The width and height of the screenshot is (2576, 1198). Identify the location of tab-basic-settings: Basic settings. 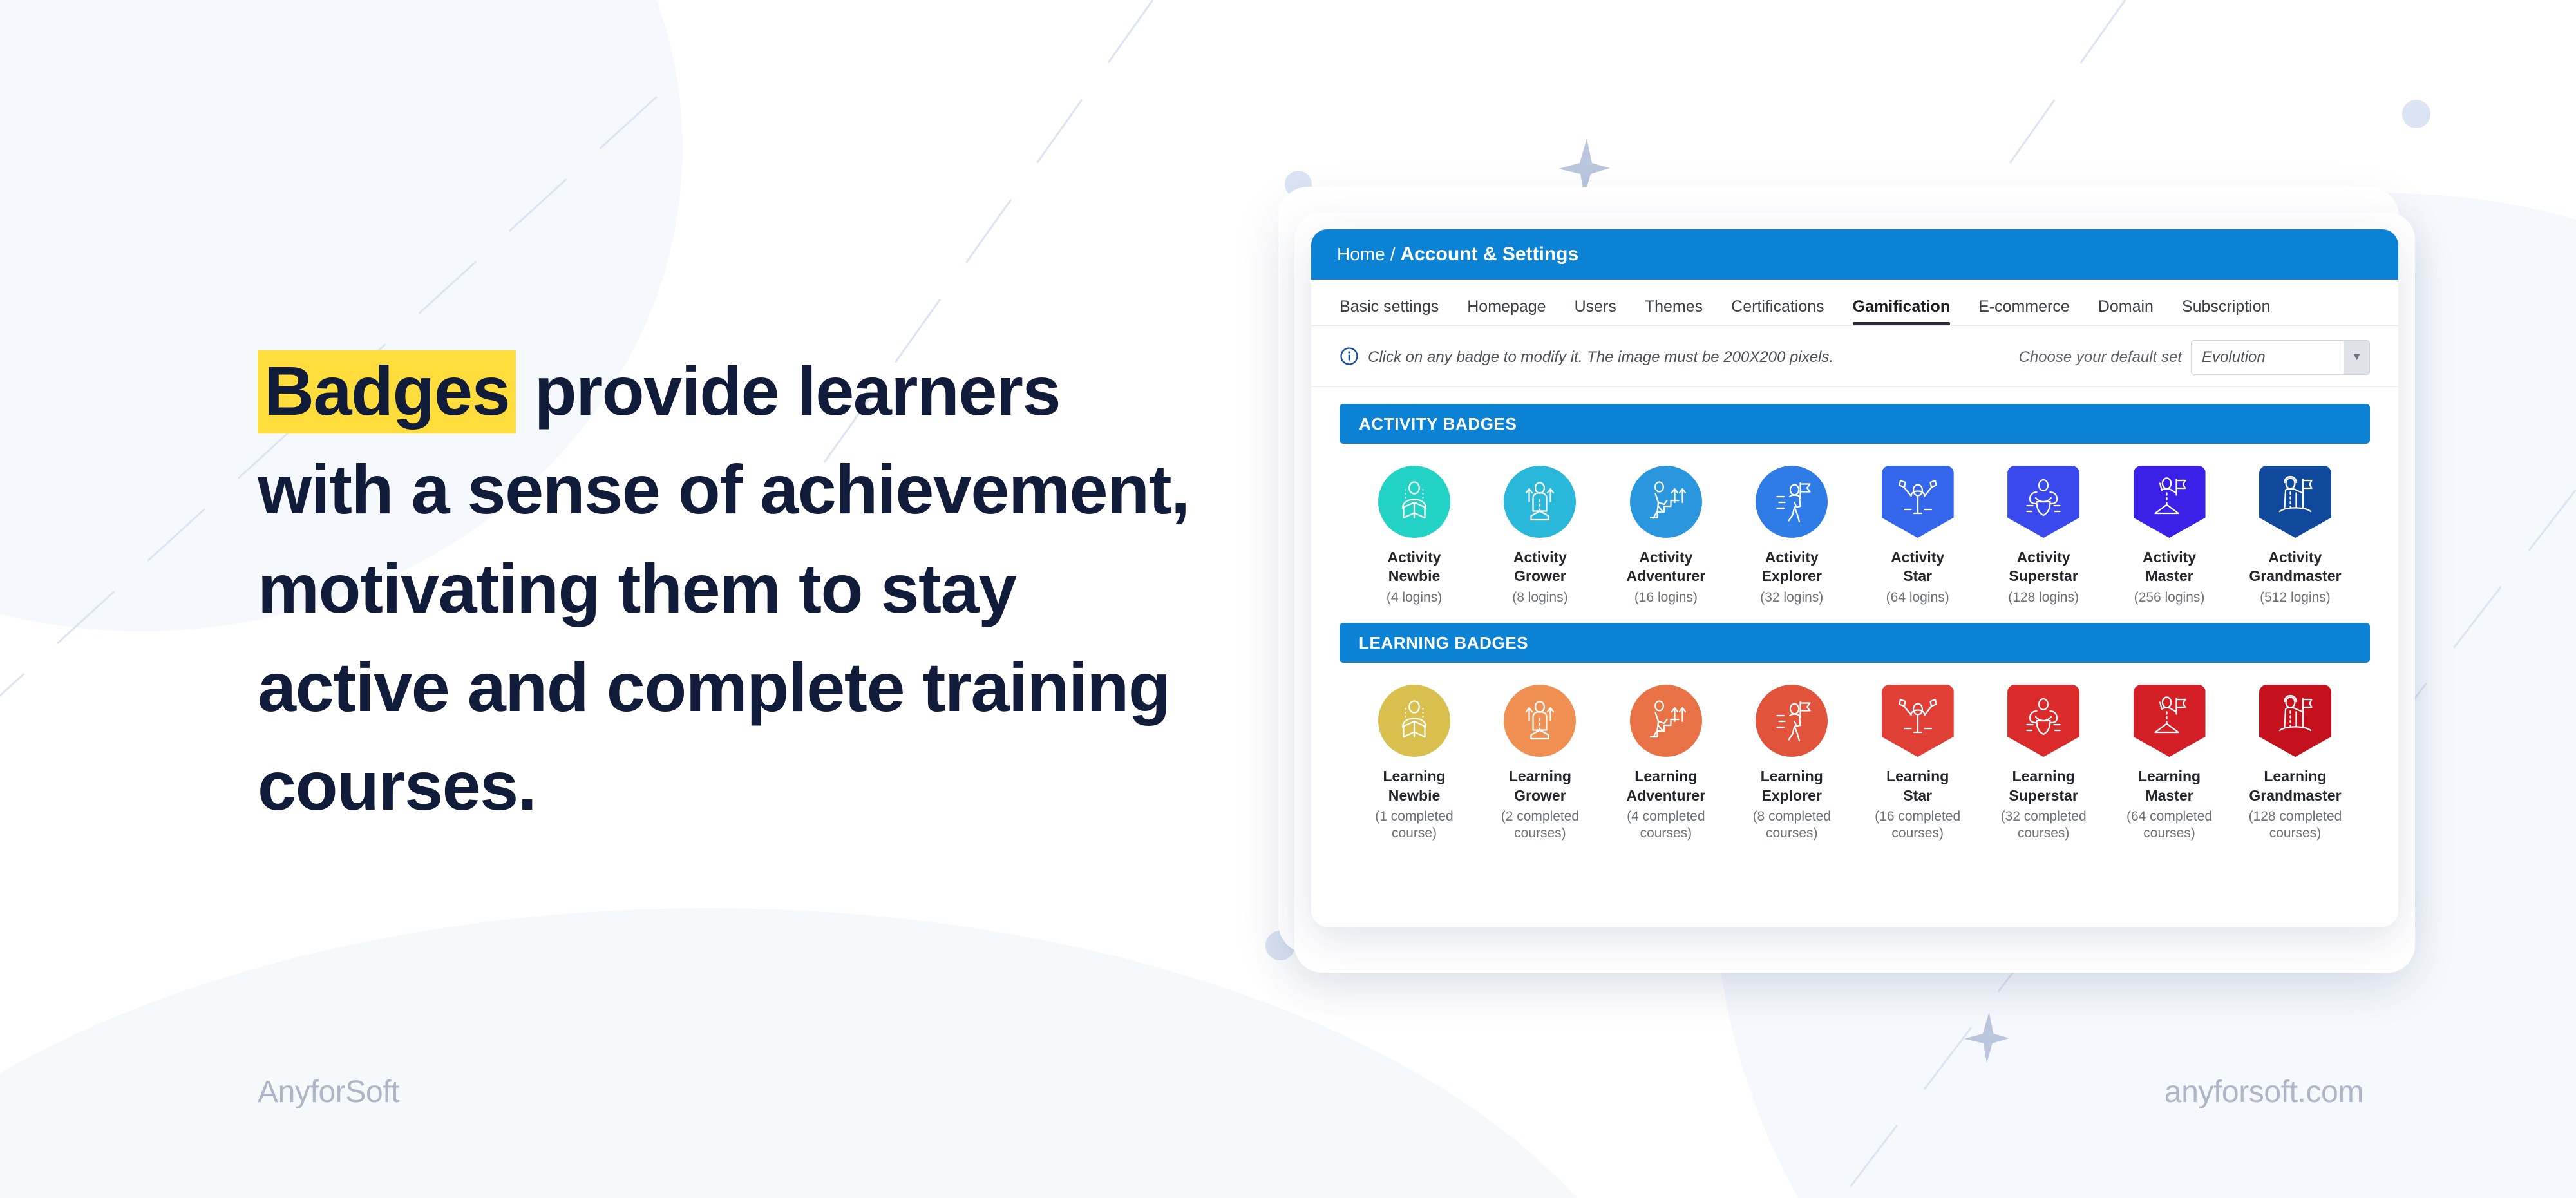
(1395, 311).